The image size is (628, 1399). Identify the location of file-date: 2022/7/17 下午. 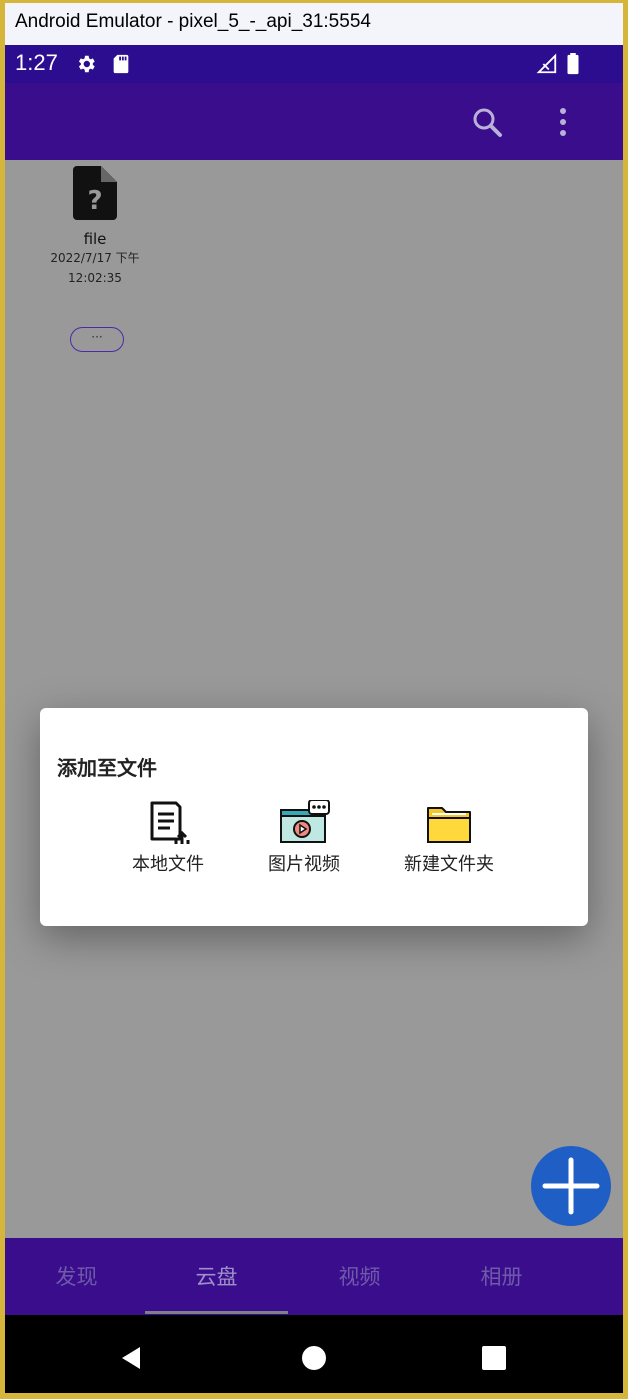
(95, 258).